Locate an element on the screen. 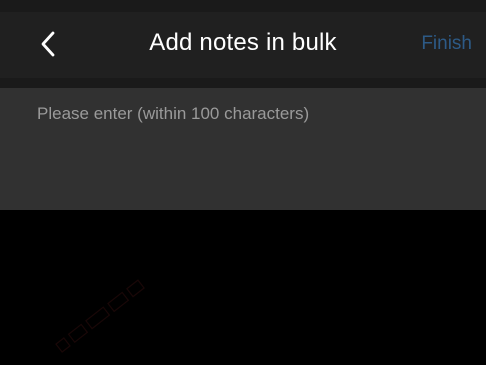 The height and width of the screenshot is (365, 486). header-divider is located at coordinates (243, 83).